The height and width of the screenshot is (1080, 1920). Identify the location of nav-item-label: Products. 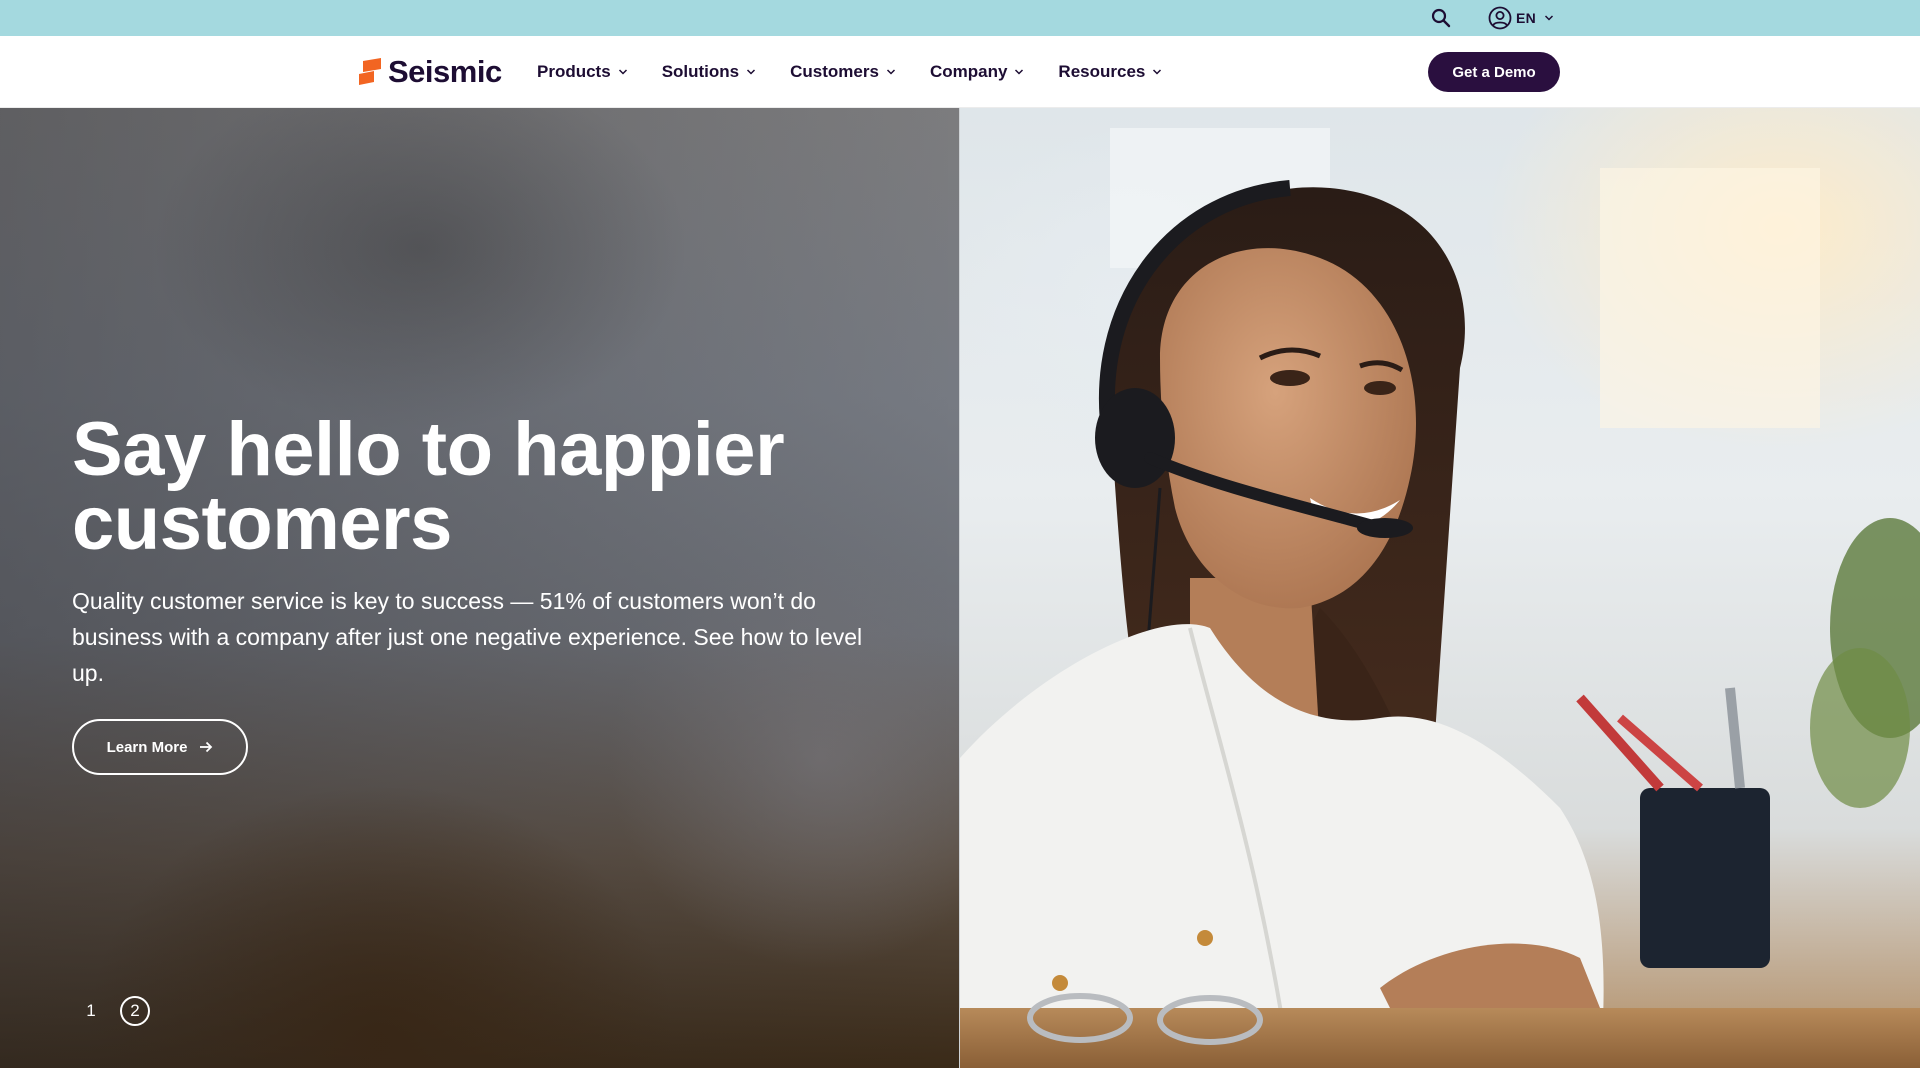
(574, 71).